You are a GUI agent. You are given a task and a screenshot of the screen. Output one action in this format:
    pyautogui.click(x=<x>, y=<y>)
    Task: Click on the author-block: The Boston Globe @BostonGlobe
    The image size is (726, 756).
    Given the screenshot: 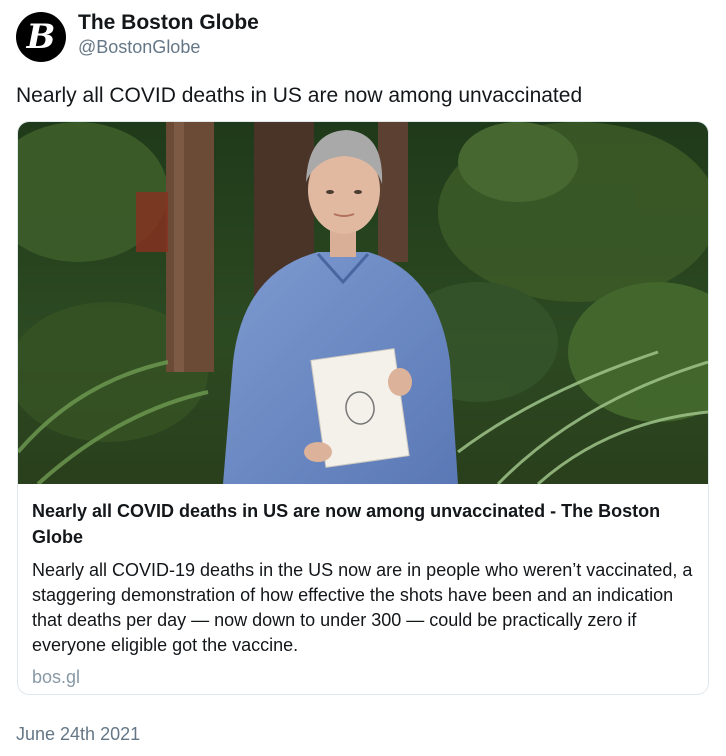 What is the action you would take?
    pyautogui.click(x=168, y=34)
    